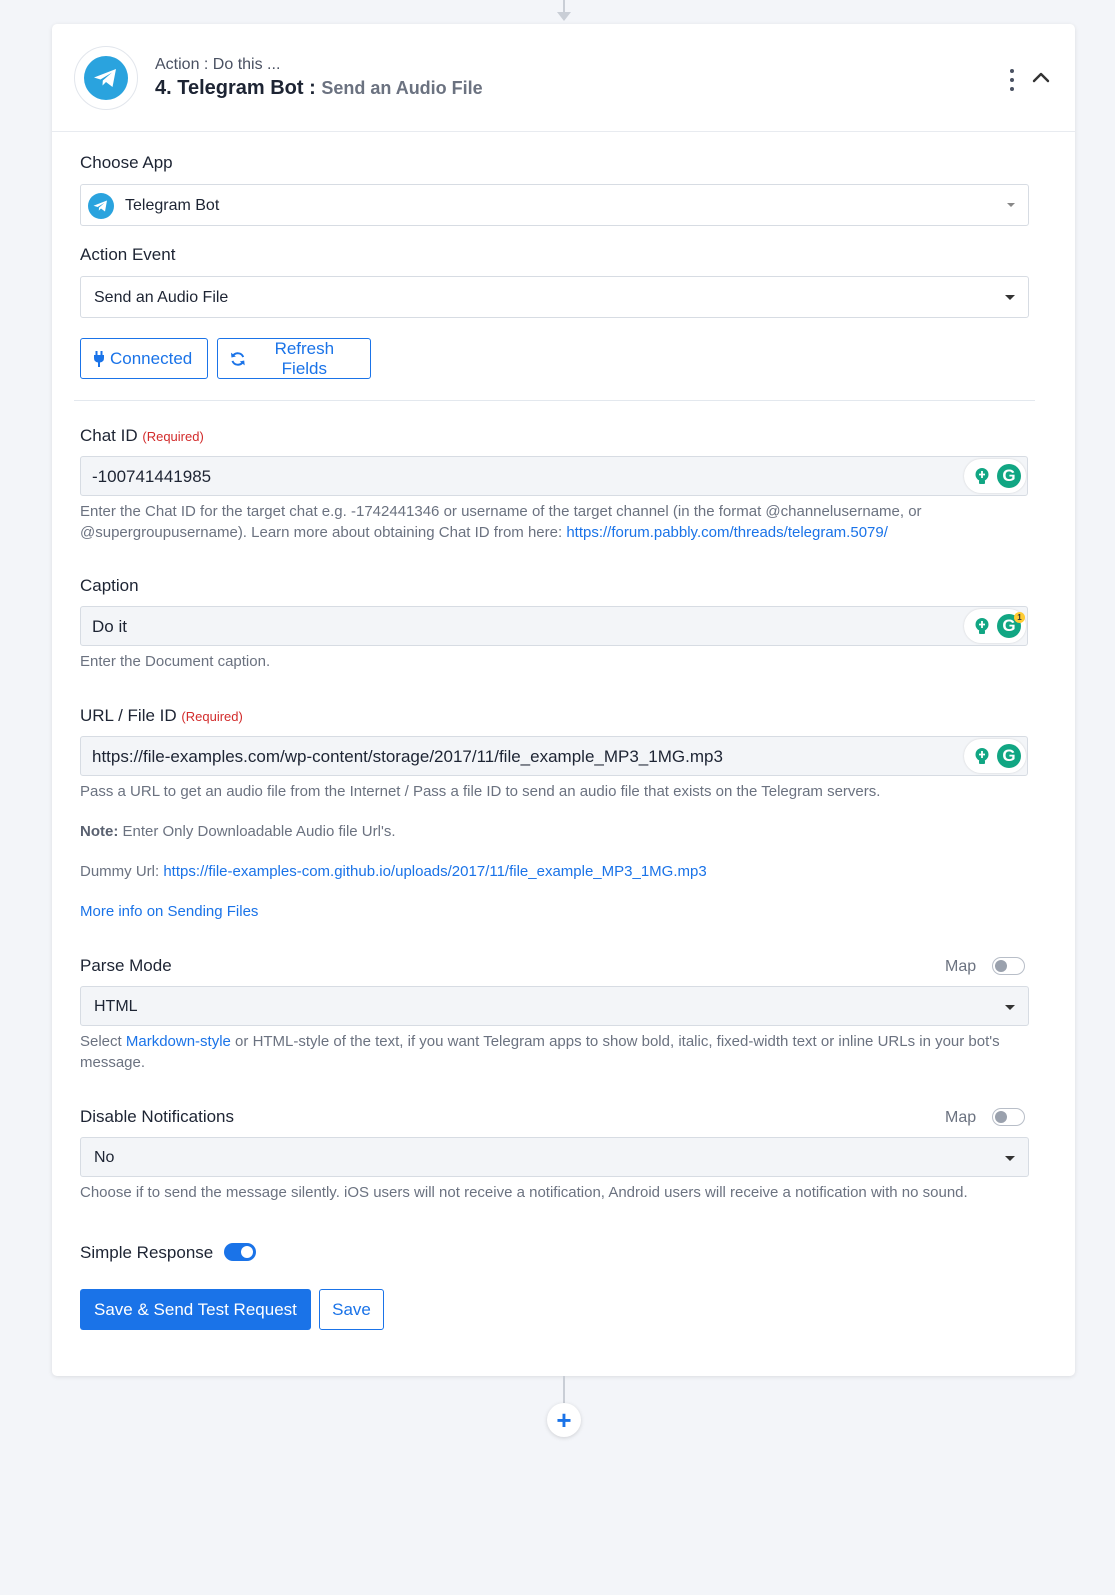 Image resolution: width=1115 pixels, height=1595 pixels. What do you see at coordinates (319, 88) in the screenshot?
I see `header-title: 4. Telegram Bot : Send an Audio File` at bounding box center [319, 88].